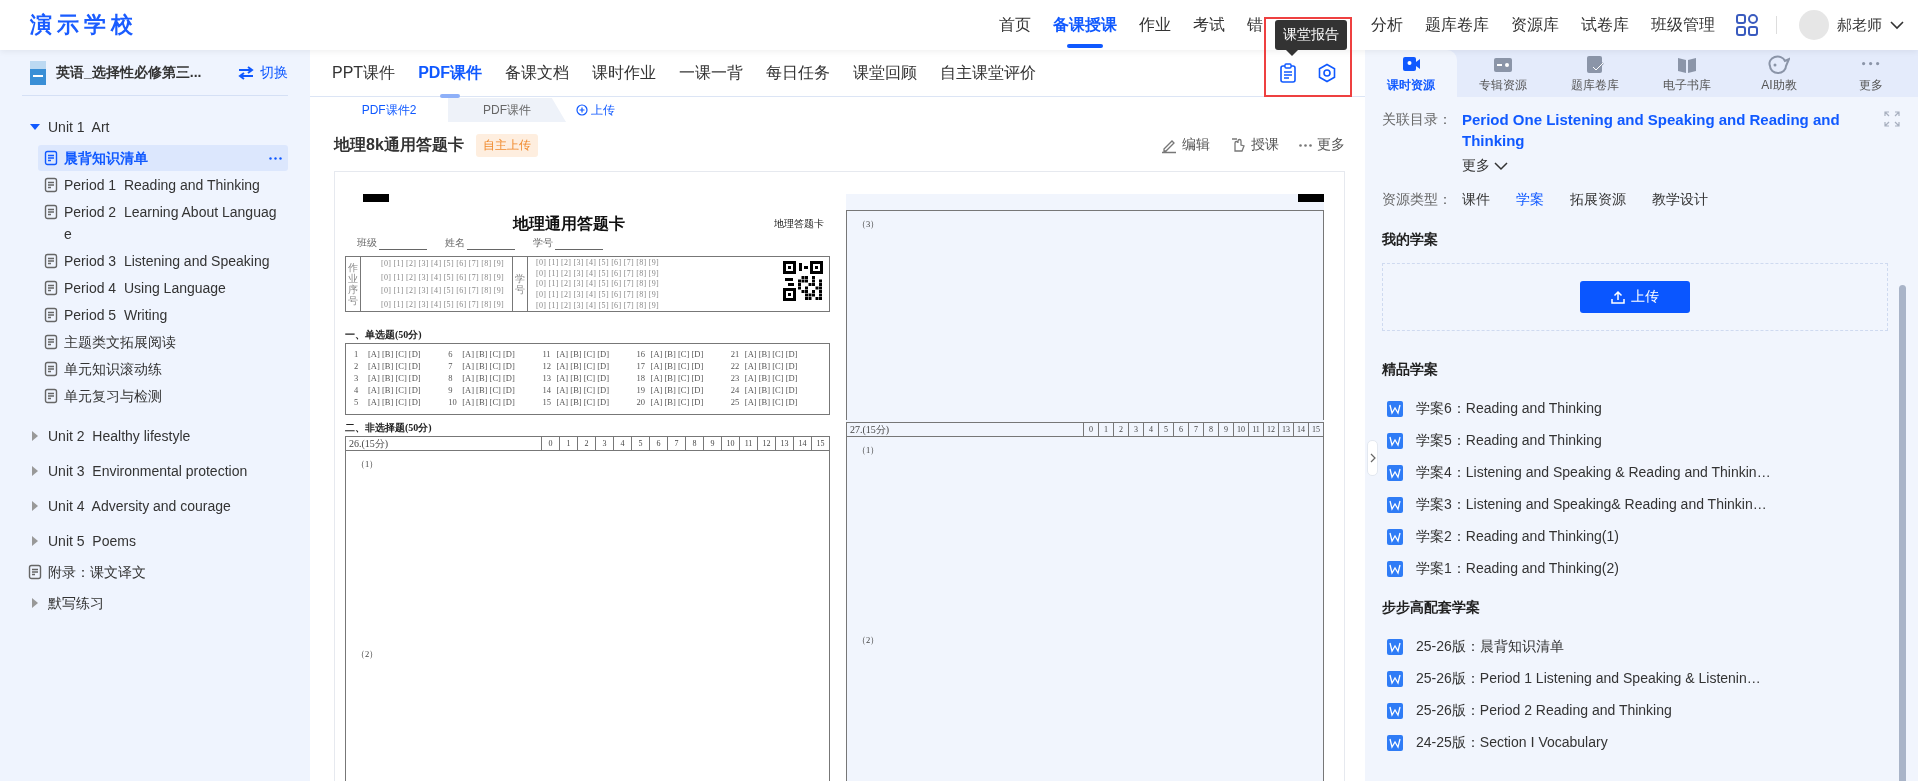 The height and width of the screenshot is (781, 1918). What do you see at coordinates (1225, 429) in the screenshot?
I see `score-cell: 9` at bounding box center [1225, 429].